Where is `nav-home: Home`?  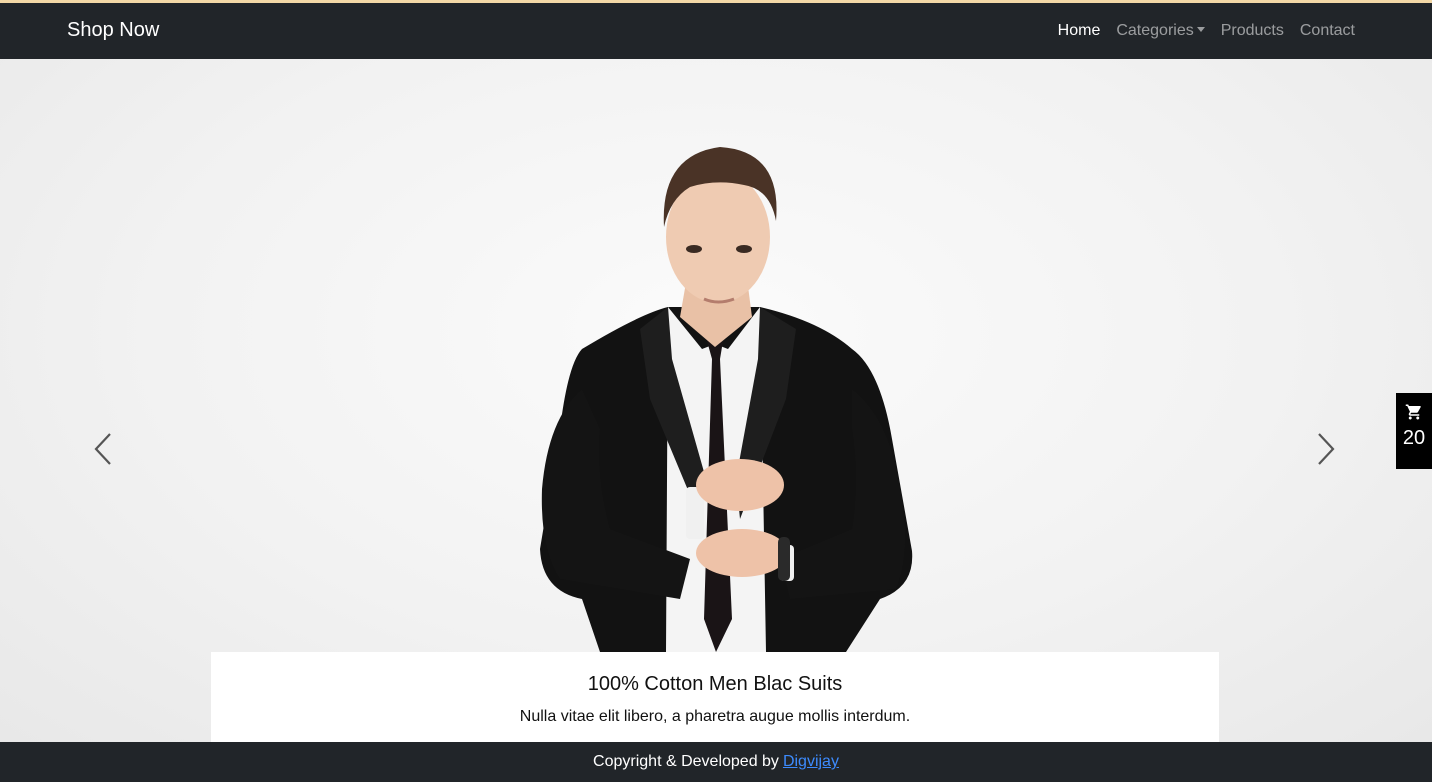
nav-home: Home is located at coordinates (1079, 31).